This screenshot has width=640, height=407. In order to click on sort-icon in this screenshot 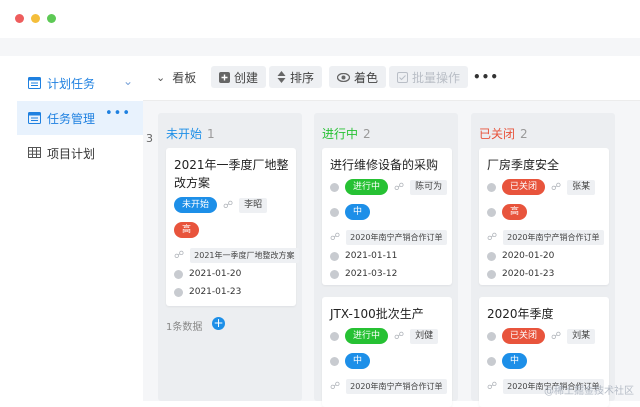, I will do `click(281, 77)`.